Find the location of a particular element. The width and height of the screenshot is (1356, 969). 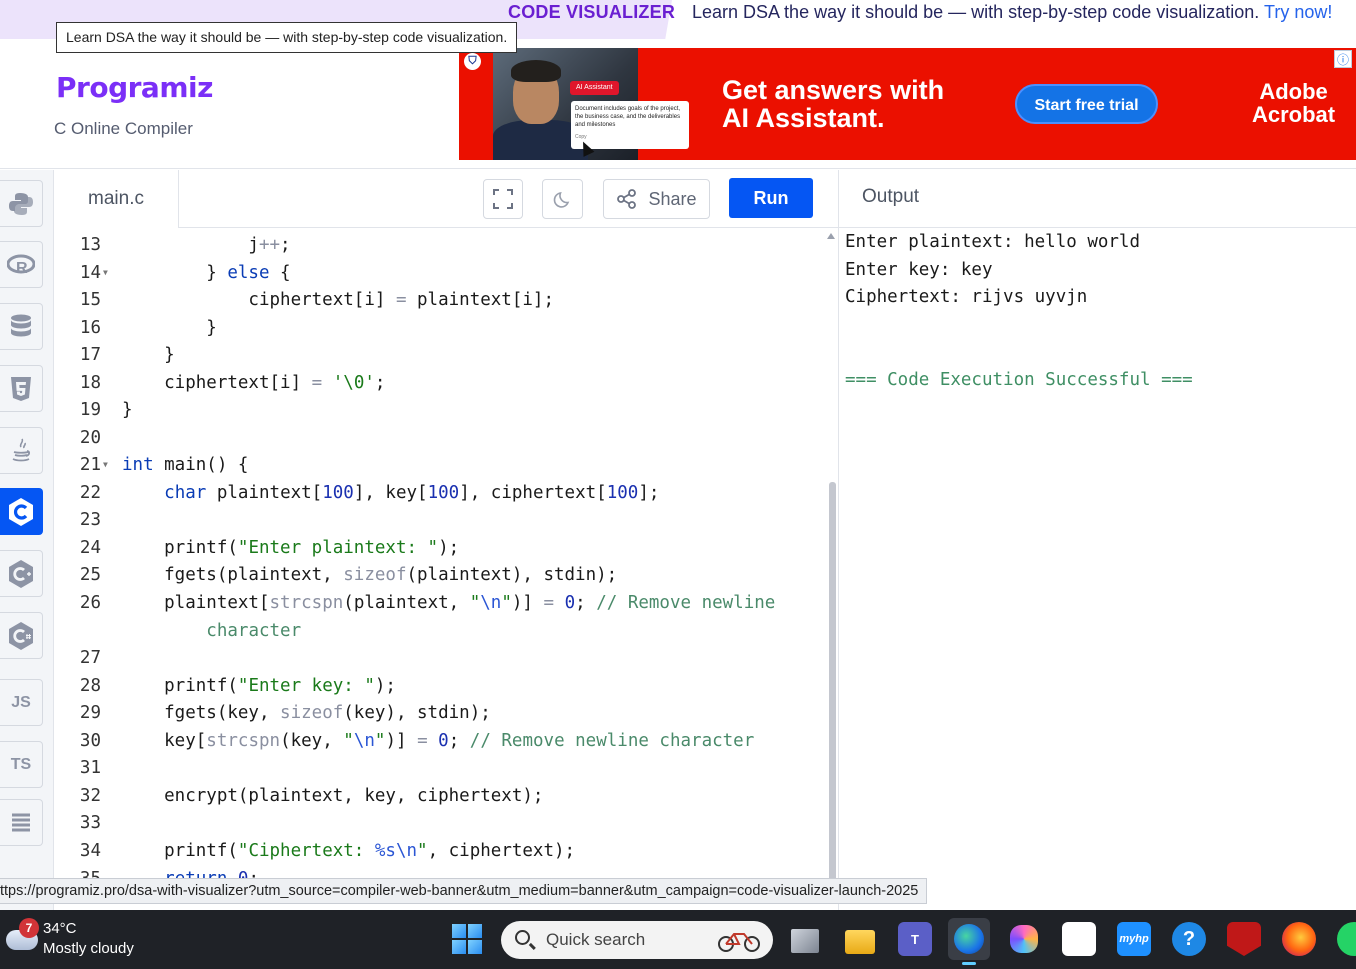

search-icon is located at coordinates (522, 937).